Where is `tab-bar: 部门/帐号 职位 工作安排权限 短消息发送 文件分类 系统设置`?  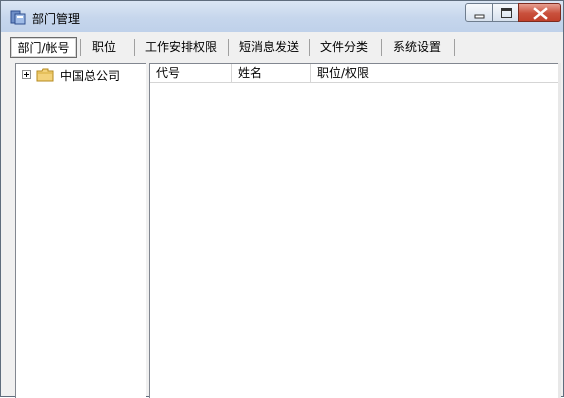
tab-bar: 部门/帐号 职位 工作安排权限 短消息发送 文件分类 系统设置 is located at coordinates (282, 48).